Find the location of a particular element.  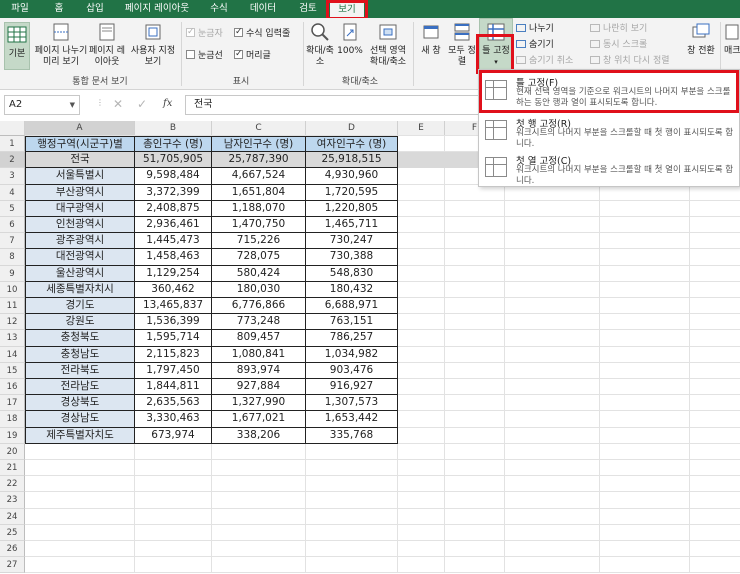

table-cell: 728,075 is located at coordinates (259, 257).